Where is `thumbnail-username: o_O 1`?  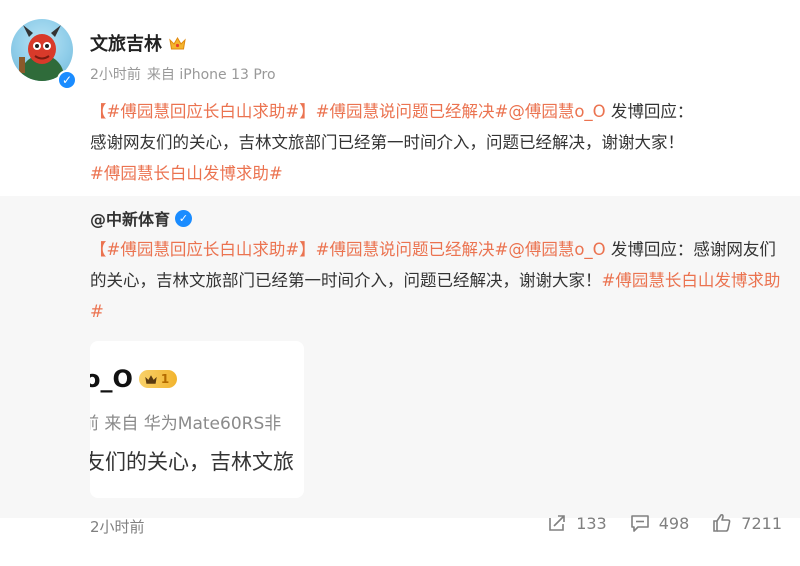
thumbnail-username: o_O 1 is located at coordinates (134, 379).